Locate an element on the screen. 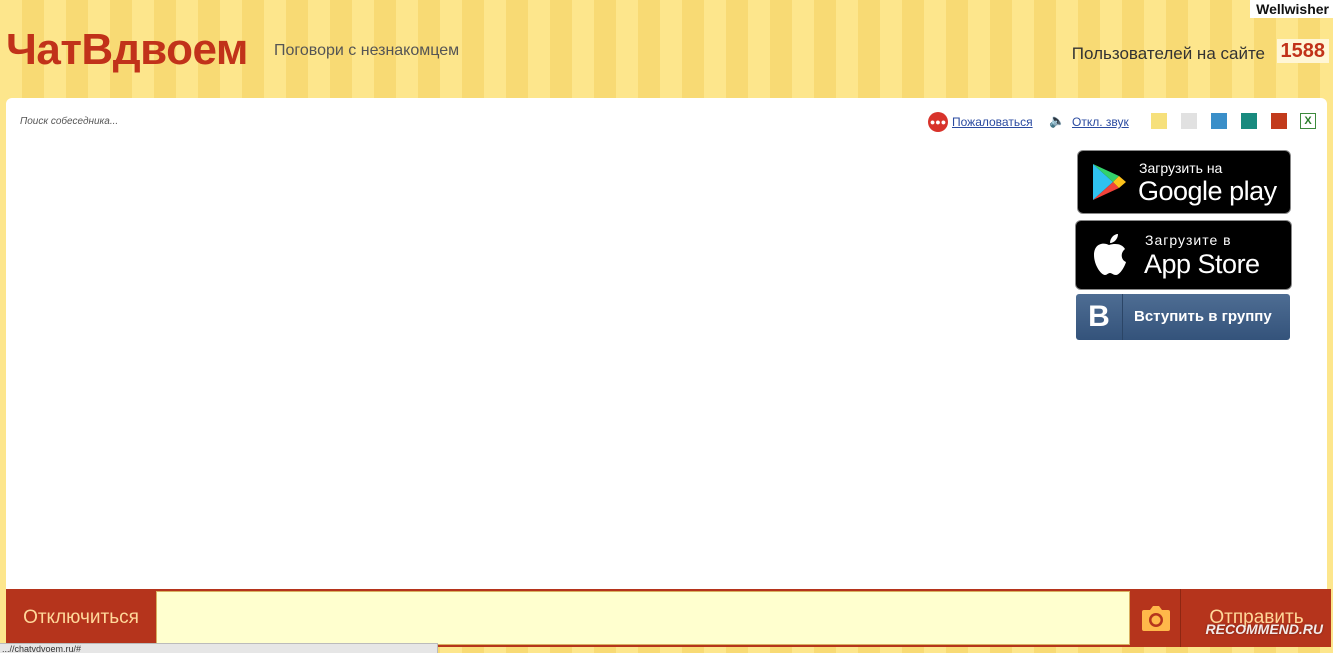 The height and width of the screenshot is (653, 1333). send-photo-button is located at coordinates (1156, 618).